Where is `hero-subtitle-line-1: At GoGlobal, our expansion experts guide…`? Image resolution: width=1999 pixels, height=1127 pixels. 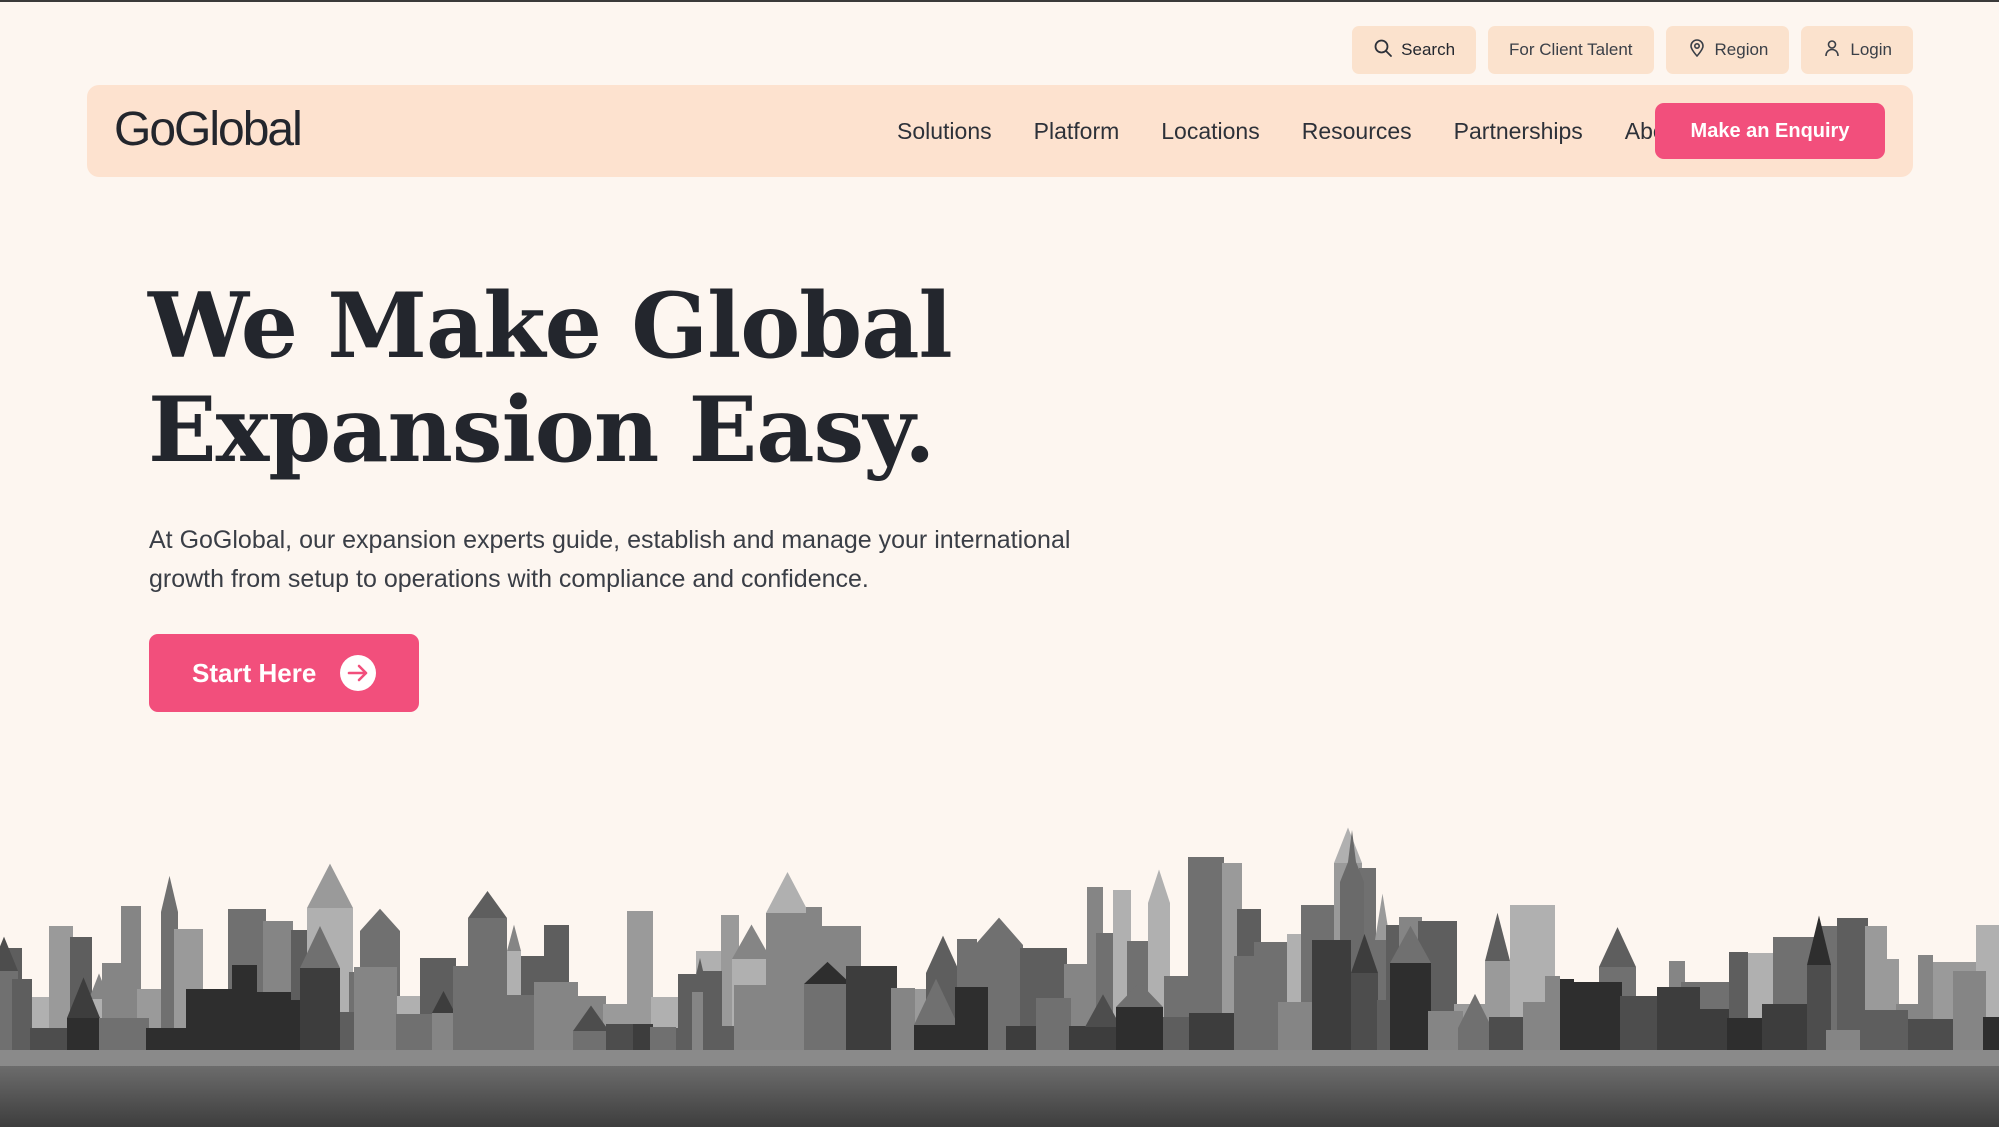 hero-subtitle-line-1: At GoGlobal, our expansion experts guide… is located at coordinates (610, 540).